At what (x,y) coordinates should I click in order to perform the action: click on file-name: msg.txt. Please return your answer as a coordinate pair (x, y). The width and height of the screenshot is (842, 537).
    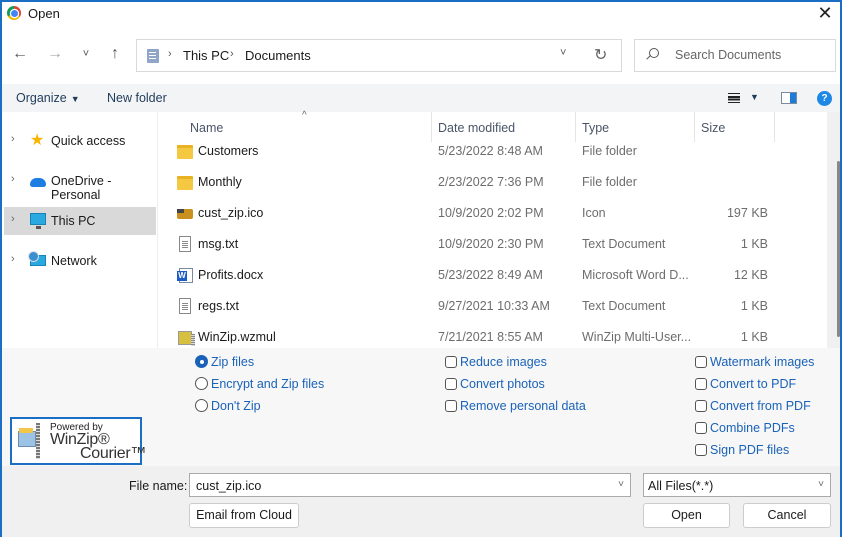
    Looking at the image, I should click on (218, 244).